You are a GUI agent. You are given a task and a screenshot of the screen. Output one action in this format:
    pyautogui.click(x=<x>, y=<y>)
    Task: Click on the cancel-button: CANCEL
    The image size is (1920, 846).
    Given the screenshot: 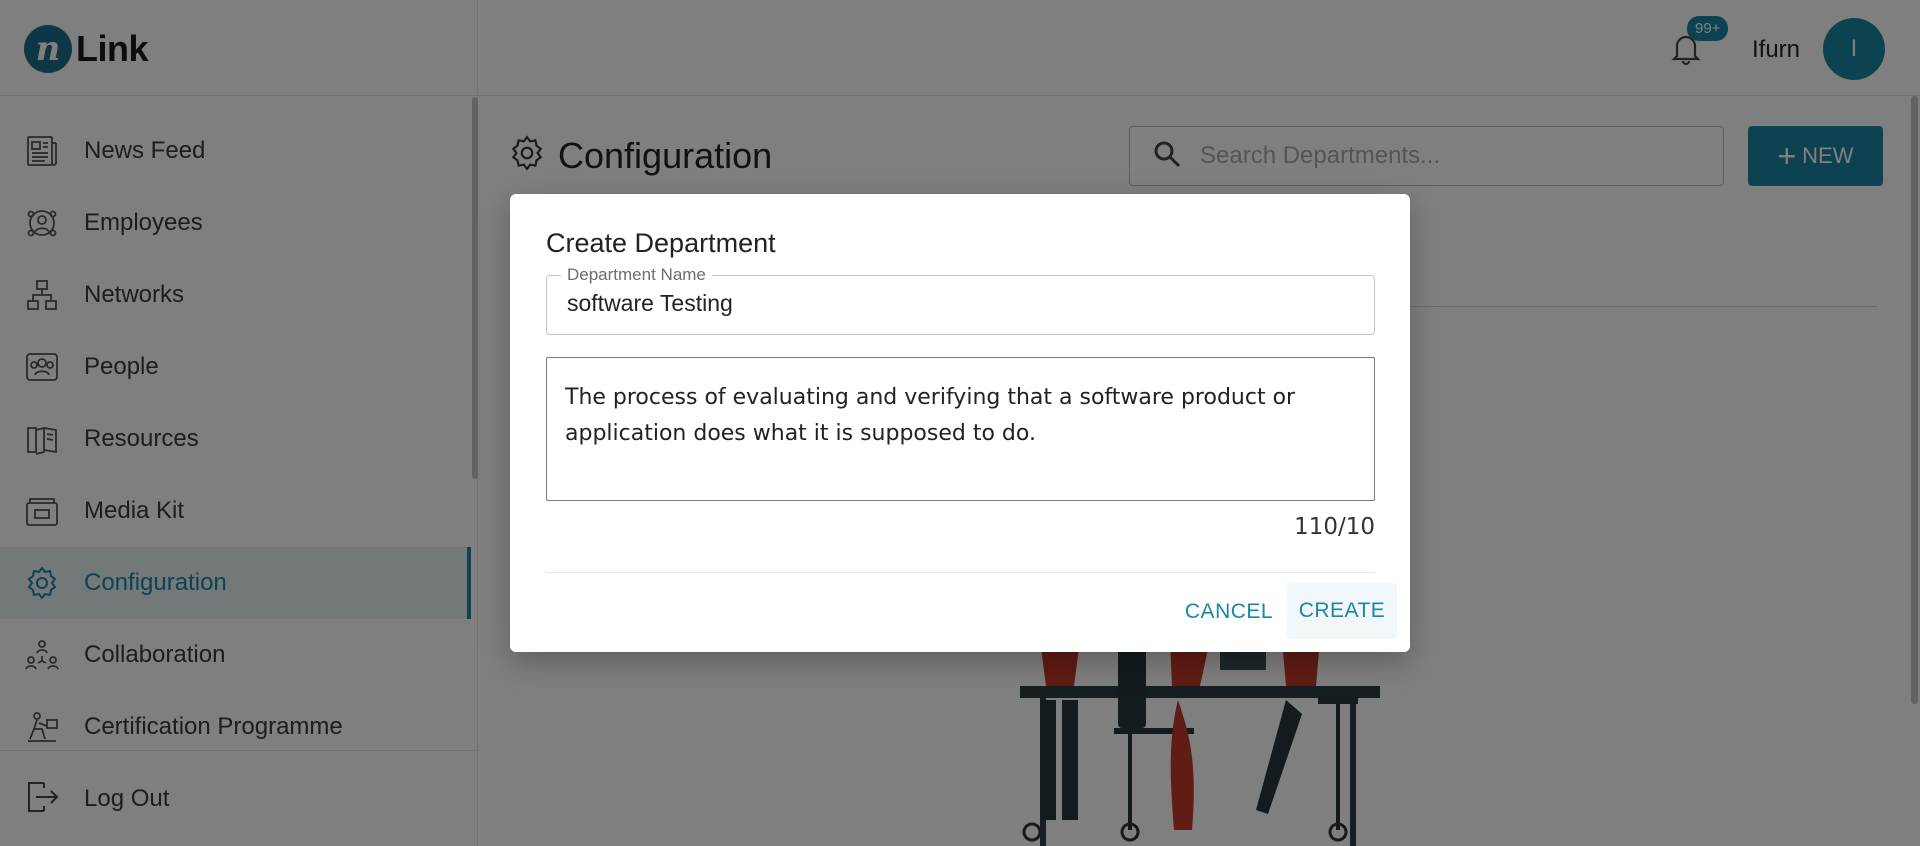 What is the action you would take?
    pyautogui.click(x=1229, y=612)
    